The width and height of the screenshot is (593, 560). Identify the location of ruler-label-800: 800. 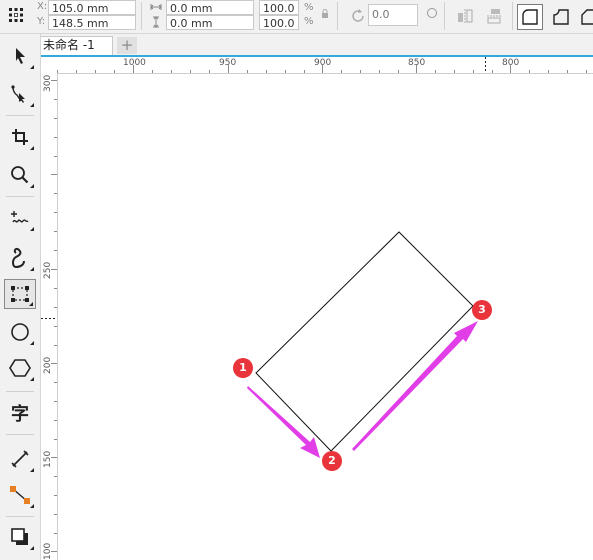
(511, 63).